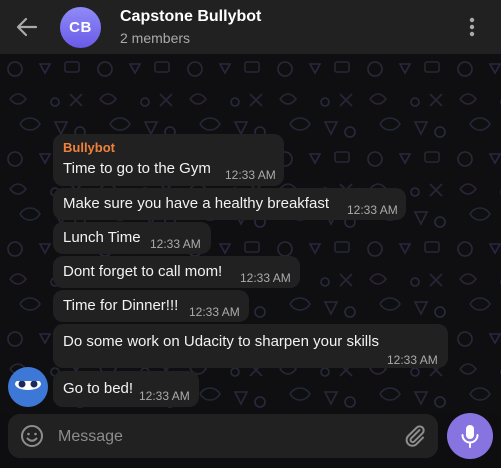  I want to click on message-text: Make sure you have a healthy breakfast, so click(196, 203).